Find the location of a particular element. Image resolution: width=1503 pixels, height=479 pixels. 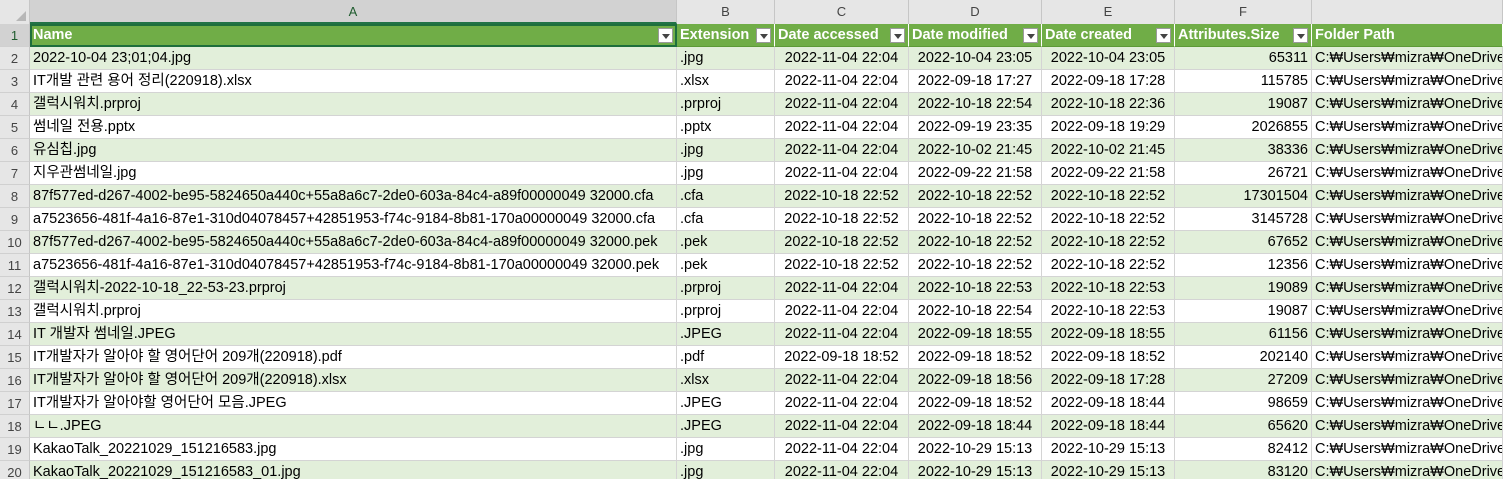

size-cell: 19089 is located at coordinates (1243, 288).